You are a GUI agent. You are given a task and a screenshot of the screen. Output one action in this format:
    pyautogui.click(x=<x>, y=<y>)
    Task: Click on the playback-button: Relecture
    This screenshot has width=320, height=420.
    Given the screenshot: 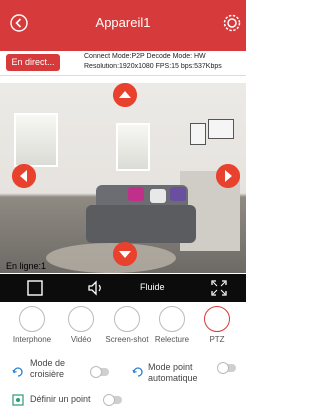 What is the action you would take?
    pyautogui.click(x=172, y=325)
    